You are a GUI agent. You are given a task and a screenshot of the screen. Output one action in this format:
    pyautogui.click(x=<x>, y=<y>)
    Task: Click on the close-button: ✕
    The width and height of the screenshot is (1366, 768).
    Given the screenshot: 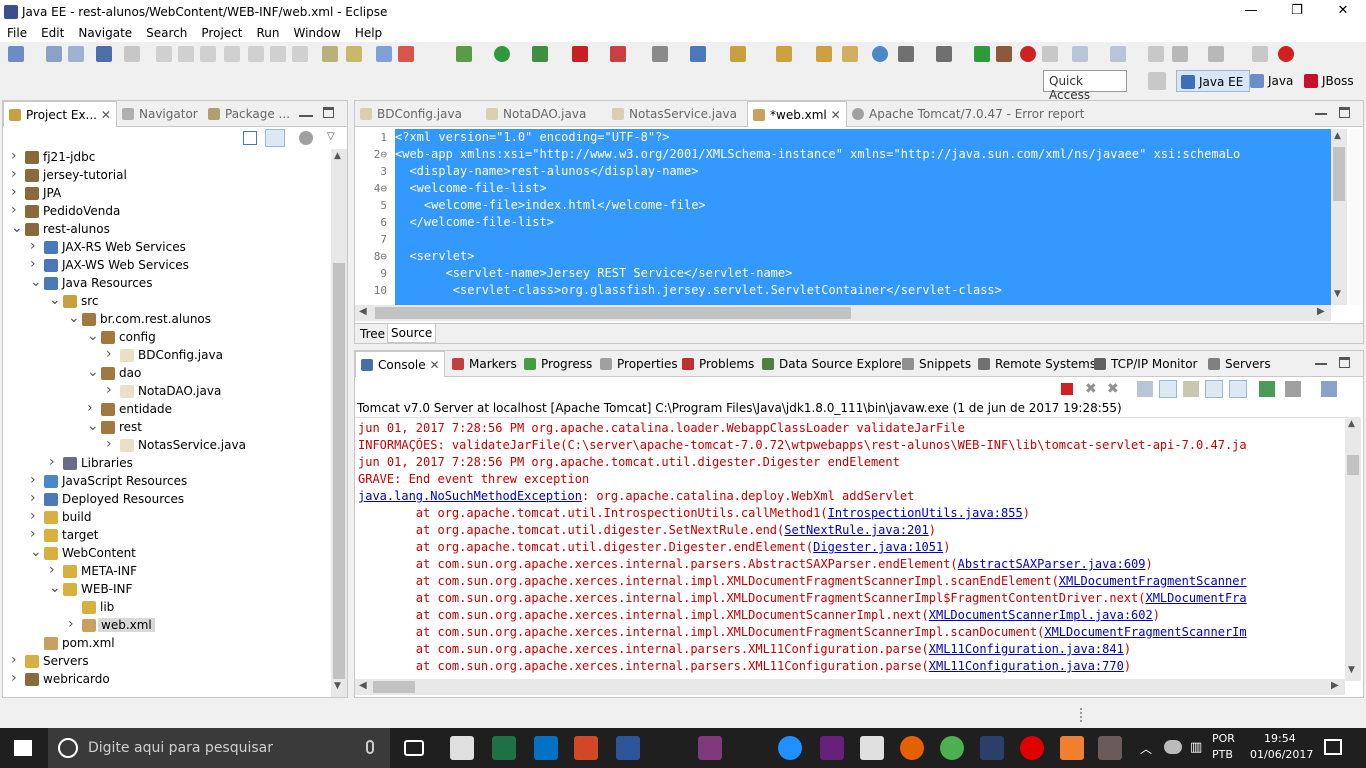 What is the action you would take?
    pyautogui.click(x=1343, y=12)
    